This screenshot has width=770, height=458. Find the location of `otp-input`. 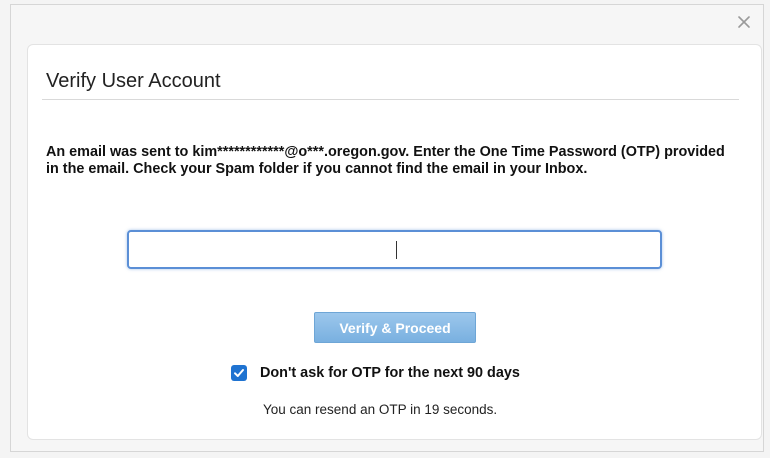

otp-input is located at coordinates (394, 249).